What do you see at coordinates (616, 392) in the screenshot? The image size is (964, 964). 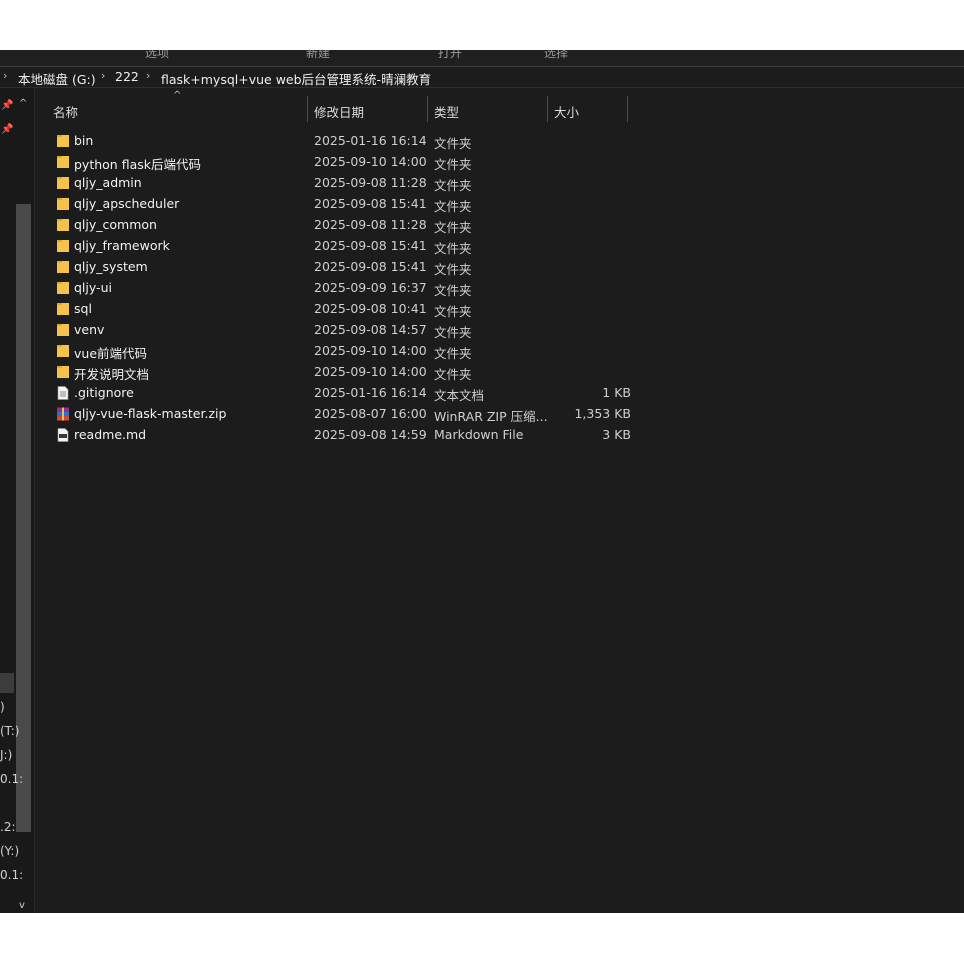 I see `file-size: 1 KB` at bounding box center [616, 392].